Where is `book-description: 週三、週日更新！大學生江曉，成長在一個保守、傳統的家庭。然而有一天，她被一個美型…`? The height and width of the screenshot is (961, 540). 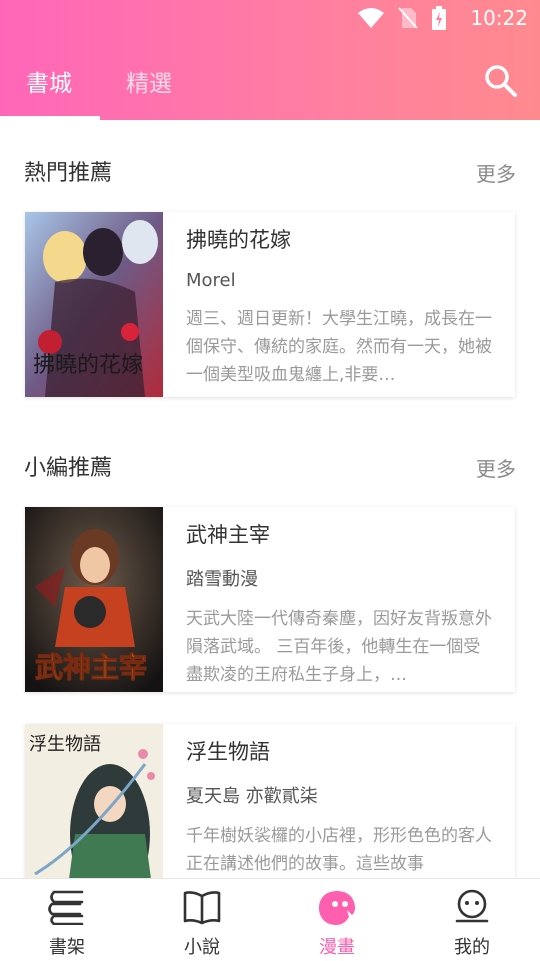 book-description: 週三、週日更新！大學生江曉，成長在一個保守、傳統的家庭。然而有一天，她被一個美型… is located at coordinates (339, 347).